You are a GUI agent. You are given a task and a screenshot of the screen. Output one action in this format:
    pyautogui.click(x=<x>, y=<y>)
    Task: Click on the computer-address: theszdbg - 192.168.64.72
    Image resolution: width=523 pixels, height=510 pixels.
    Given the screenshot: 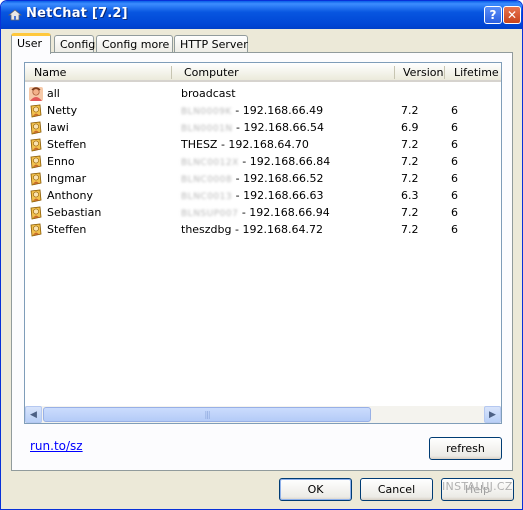 What is the action you would take?
    pyautogui.click(x=252, y=229)
    